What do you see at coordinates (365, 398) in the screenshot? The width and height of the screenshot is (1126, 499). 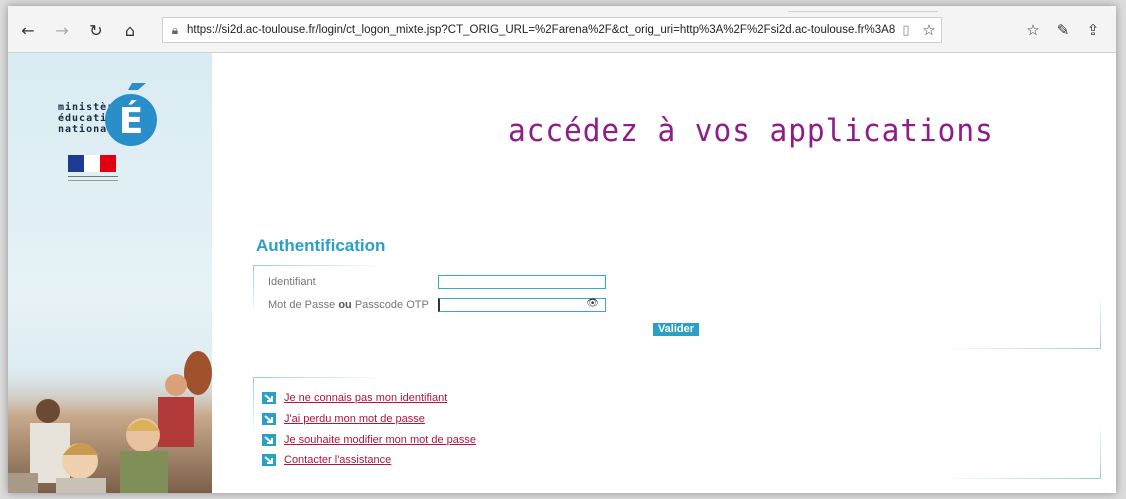 I see `link-label: Je ne connais pas mon identifiant` at bounding box center [365, 398].